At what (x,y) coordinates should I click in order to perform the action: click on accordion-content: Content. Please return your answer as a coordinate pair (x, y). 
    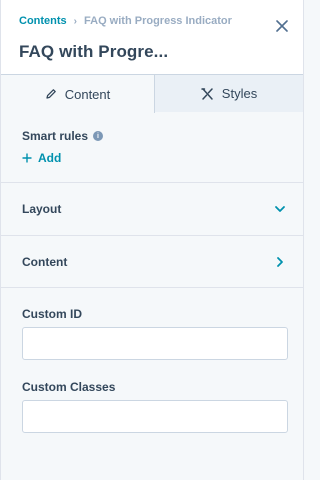
    Looking at the image, I should click on (152, 262).